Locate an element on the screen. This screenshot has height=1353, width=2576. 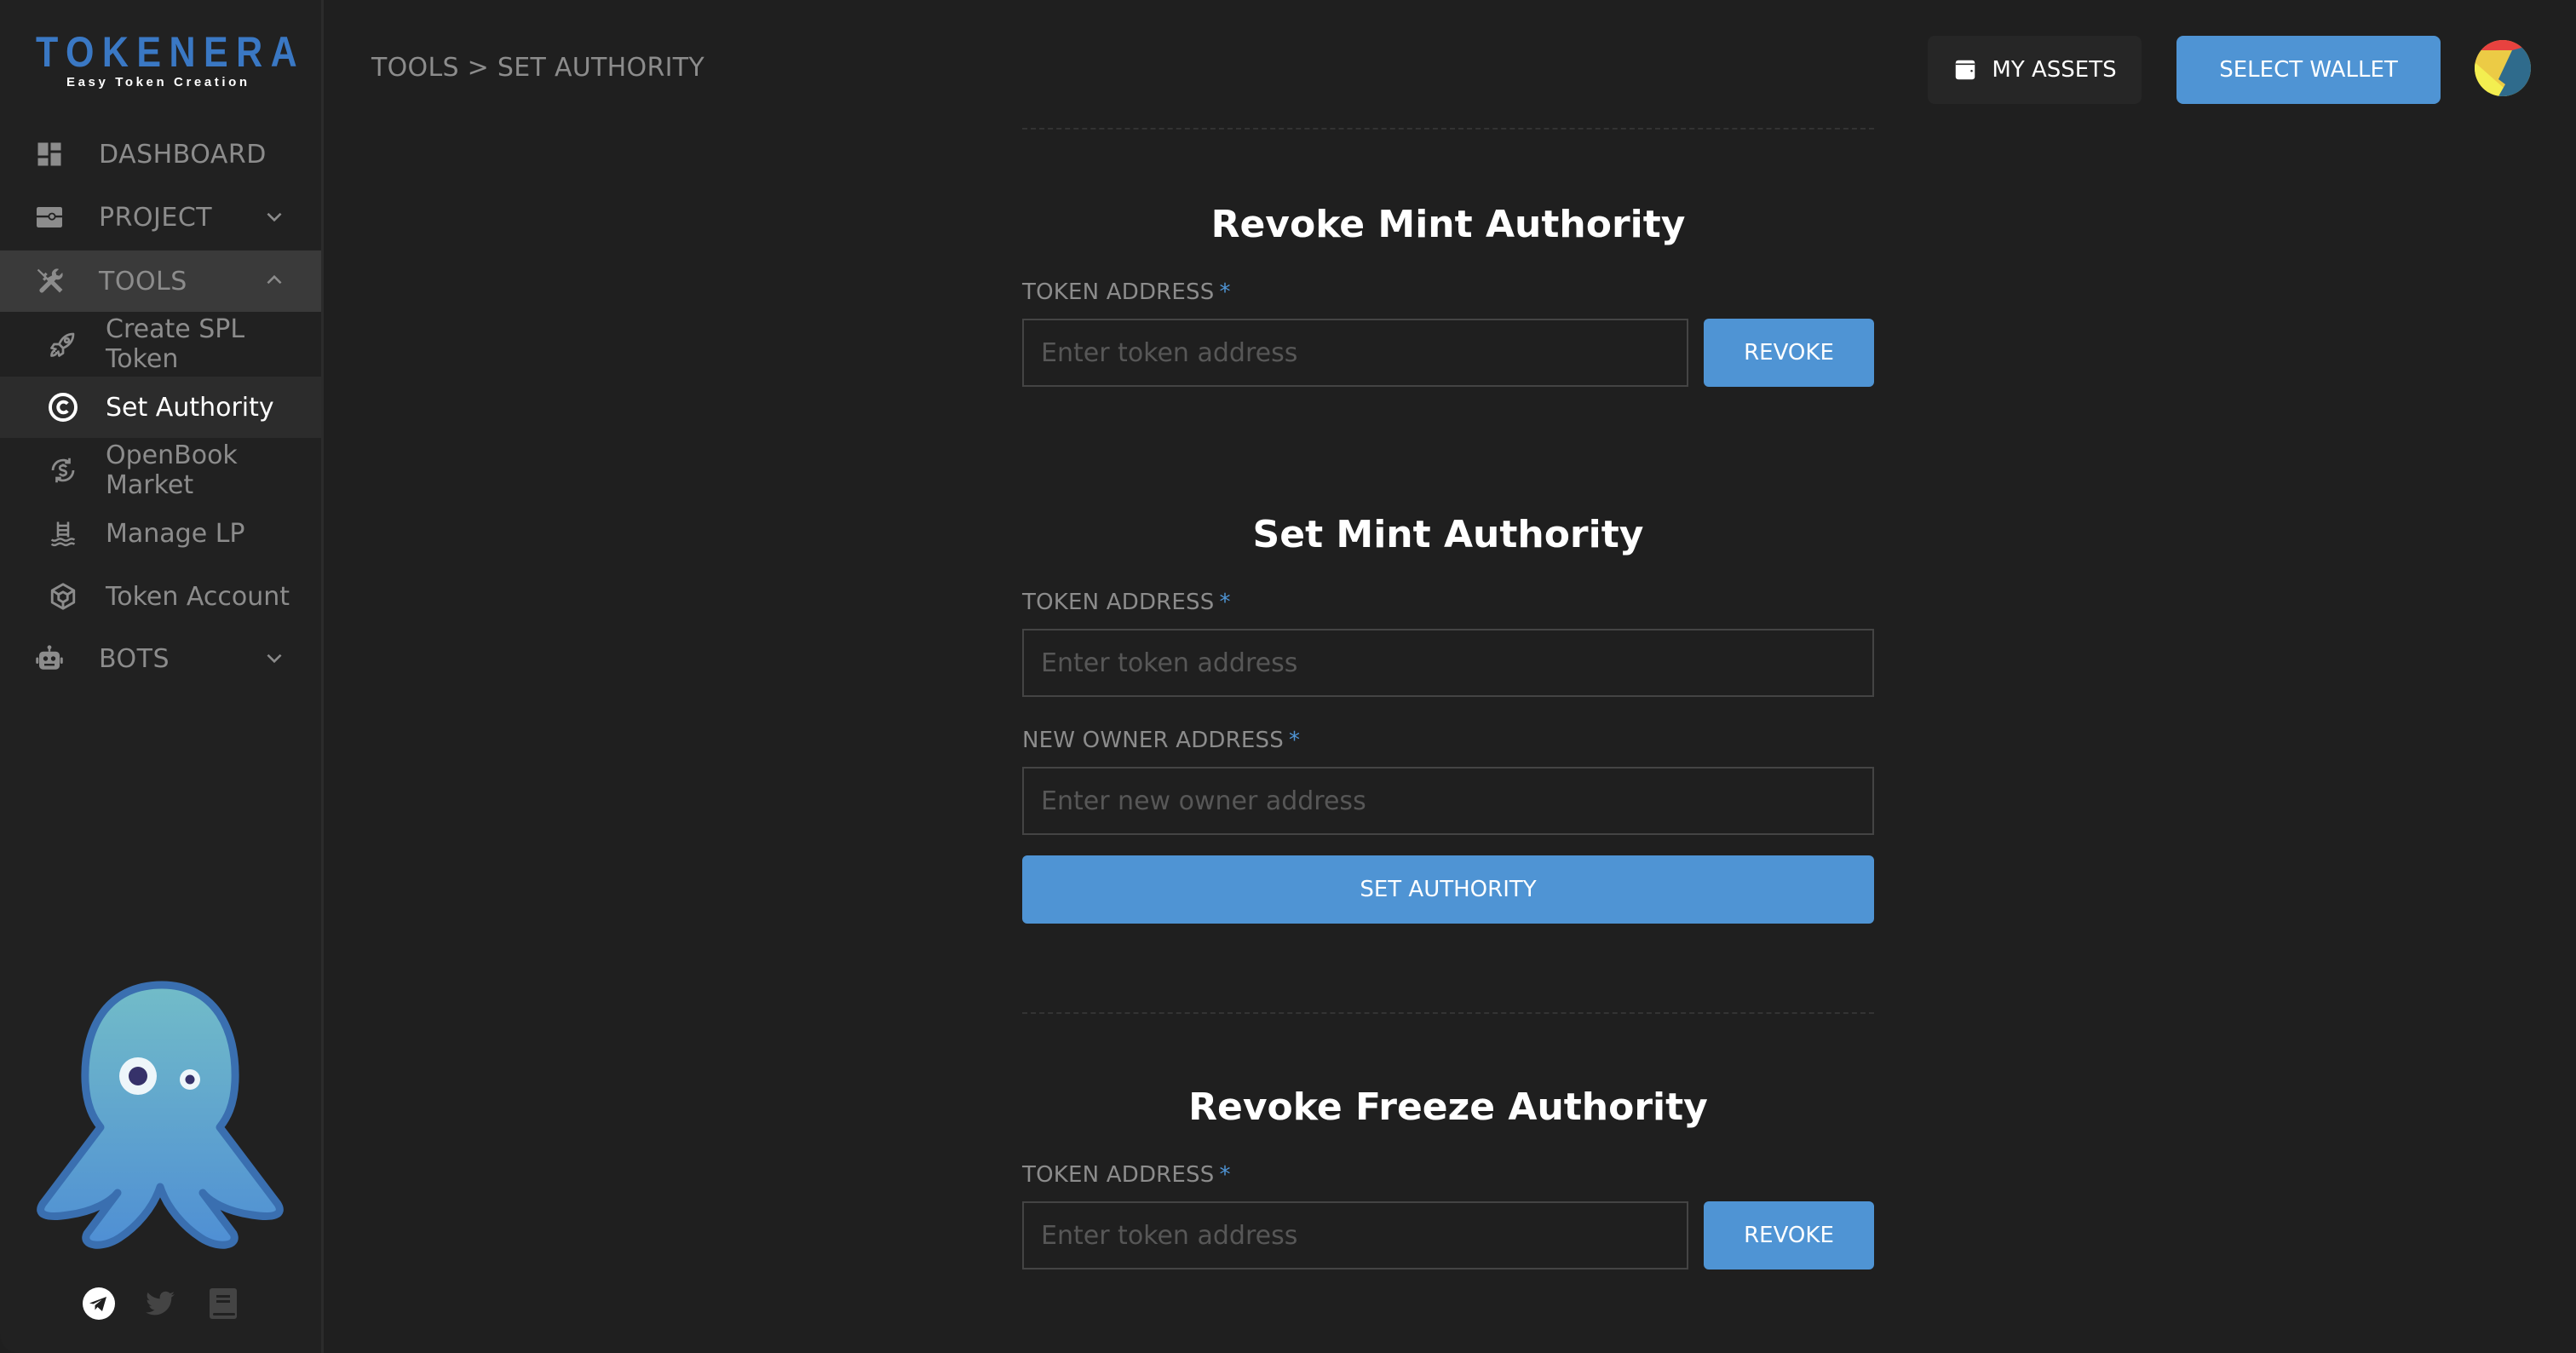
new-owner-label: NEW OWNER ADDRESS * is located at coordinates (1161, 740).